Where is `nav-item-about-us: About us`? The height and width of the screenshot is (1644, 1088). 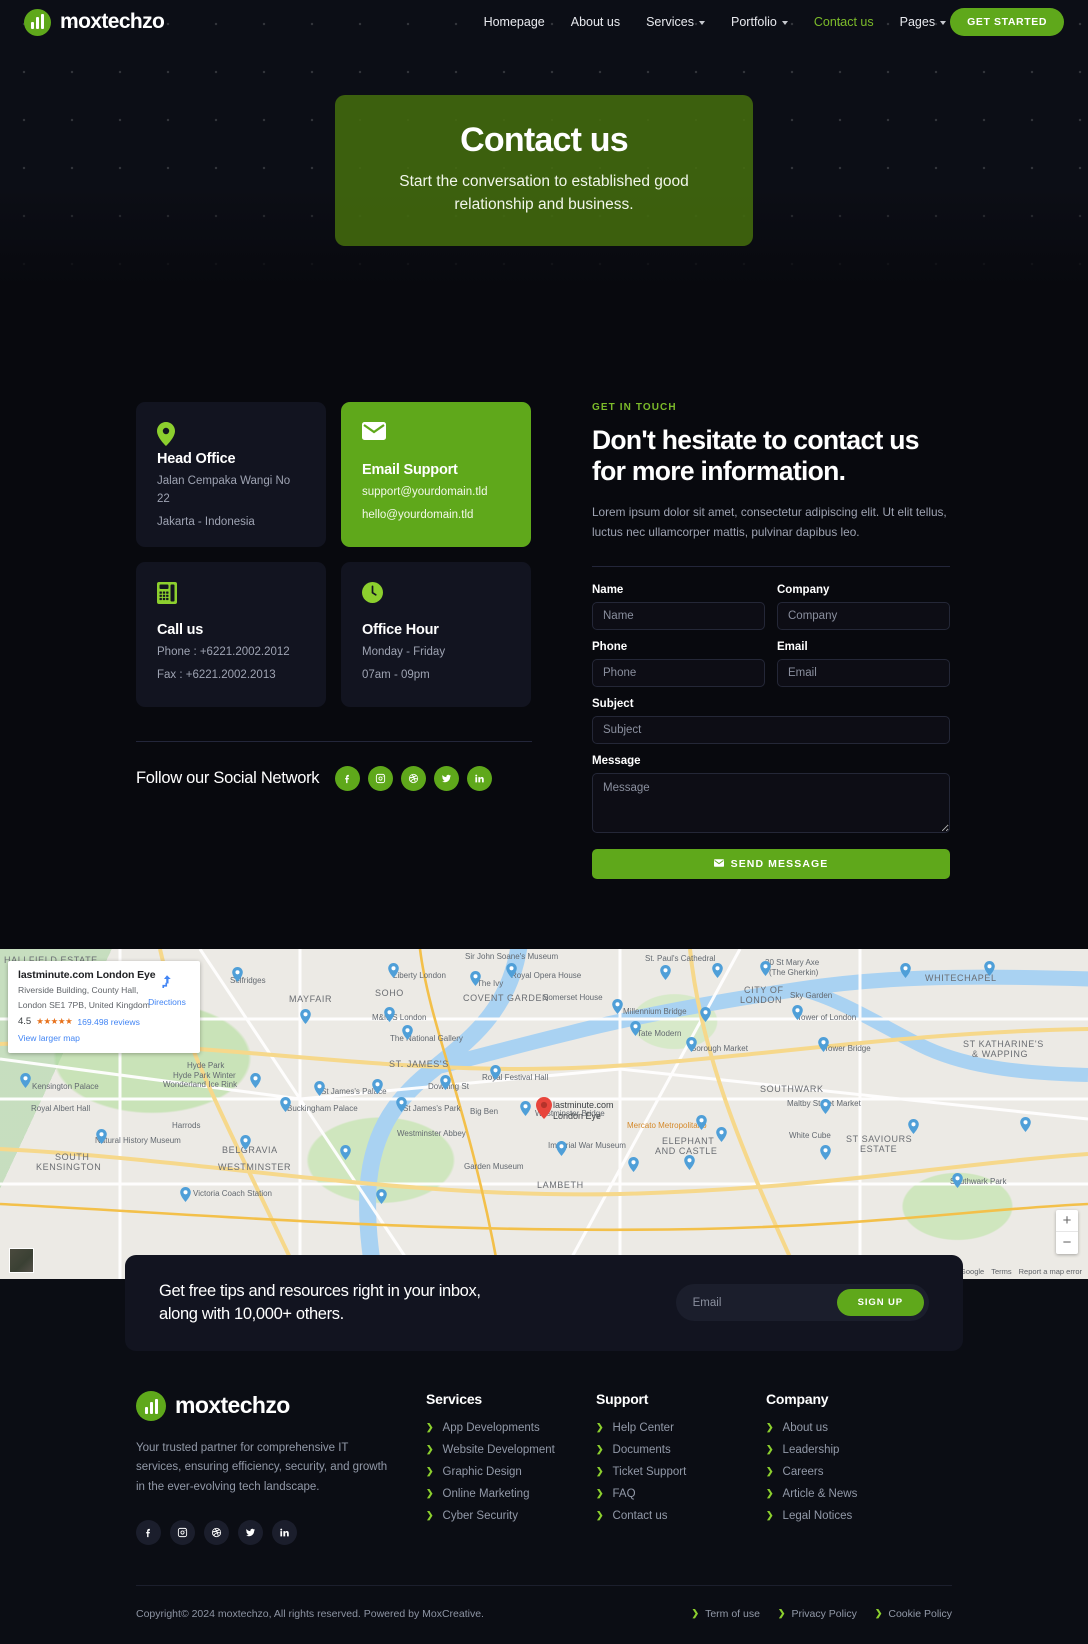 nav-item-about-us: About us is located at coordinates (595, 22).